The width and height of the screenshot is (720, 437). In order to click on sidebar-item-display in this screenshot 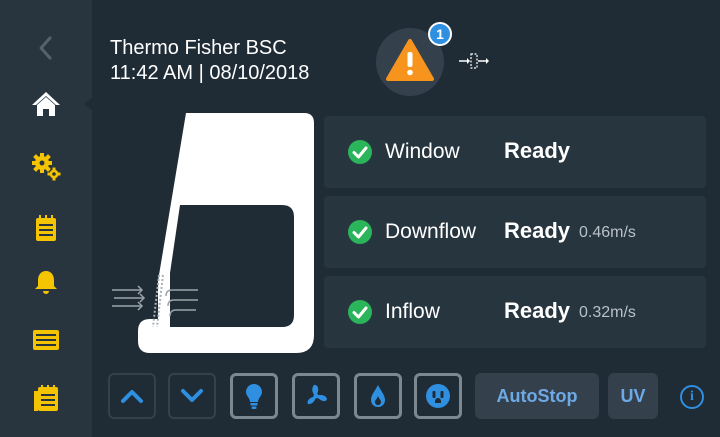, I will do `click(46, 340)`.